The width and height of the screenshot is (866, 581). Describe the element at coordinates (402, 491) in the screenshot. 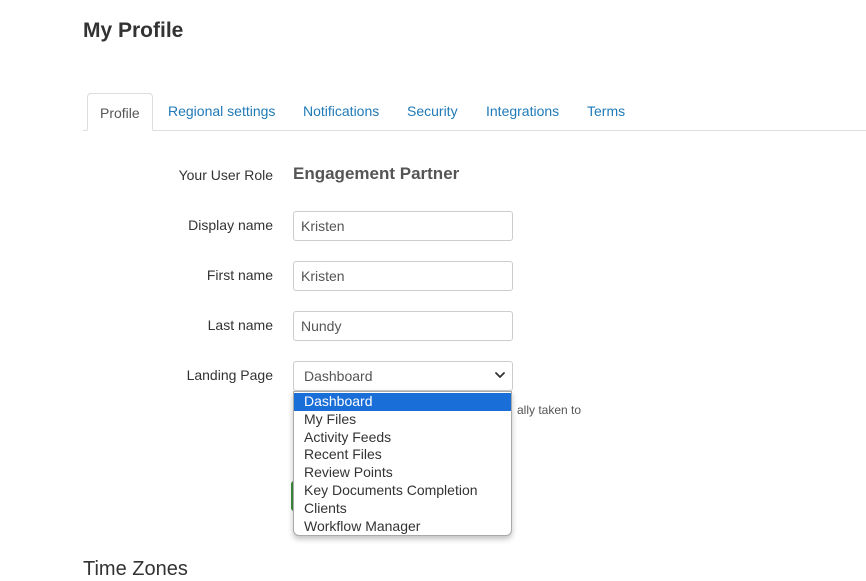

I see `option-key-documents-completion: Key Documents Completion` at that location.